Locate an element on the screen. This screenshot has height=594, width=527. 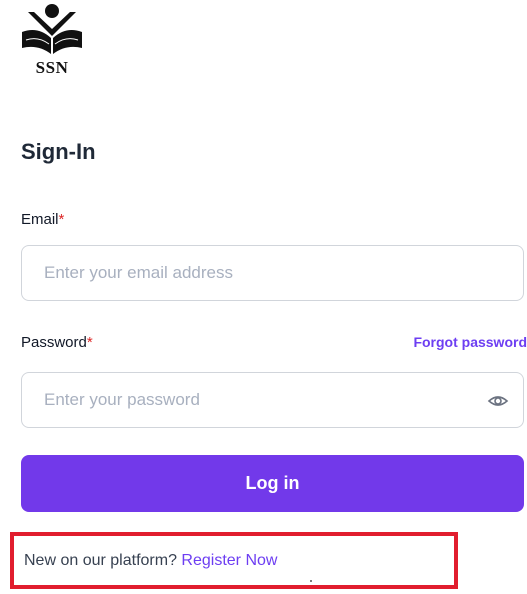
login-button: Log in is located at coordinates (272, 483).